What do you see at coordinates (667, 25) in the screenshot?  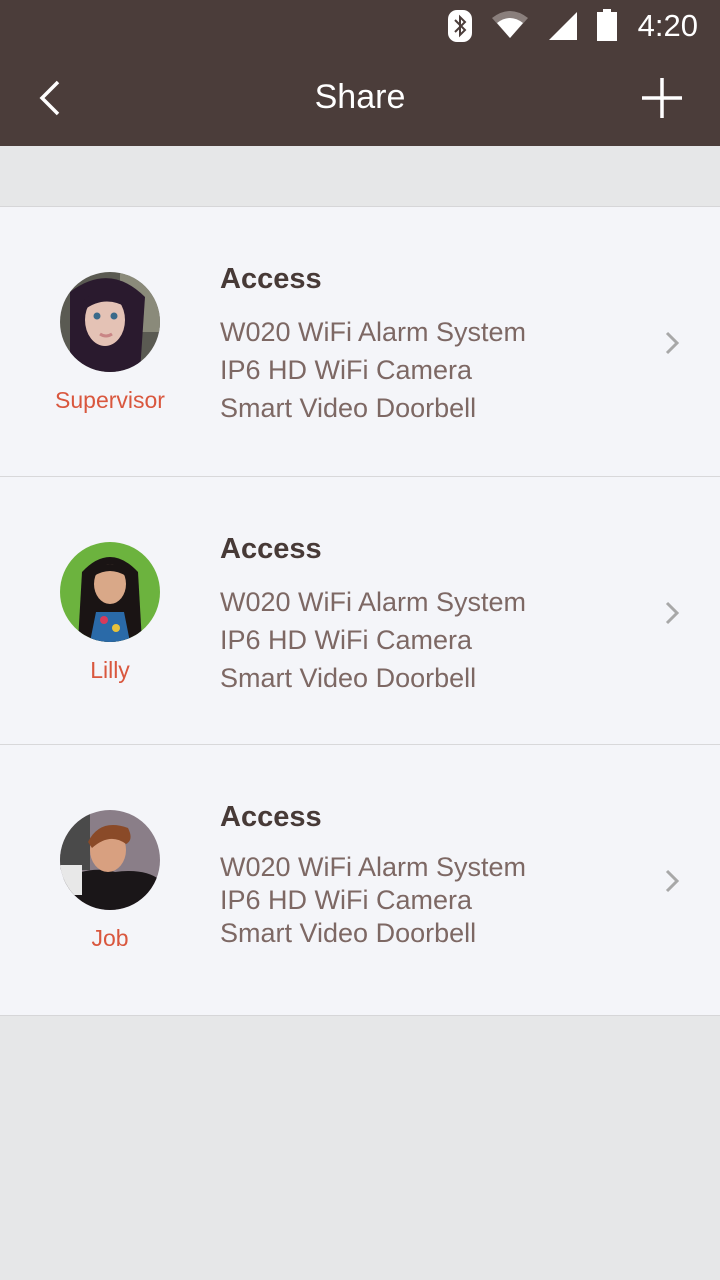 I see `clock: 4:20` at bounding box center [667, 25].